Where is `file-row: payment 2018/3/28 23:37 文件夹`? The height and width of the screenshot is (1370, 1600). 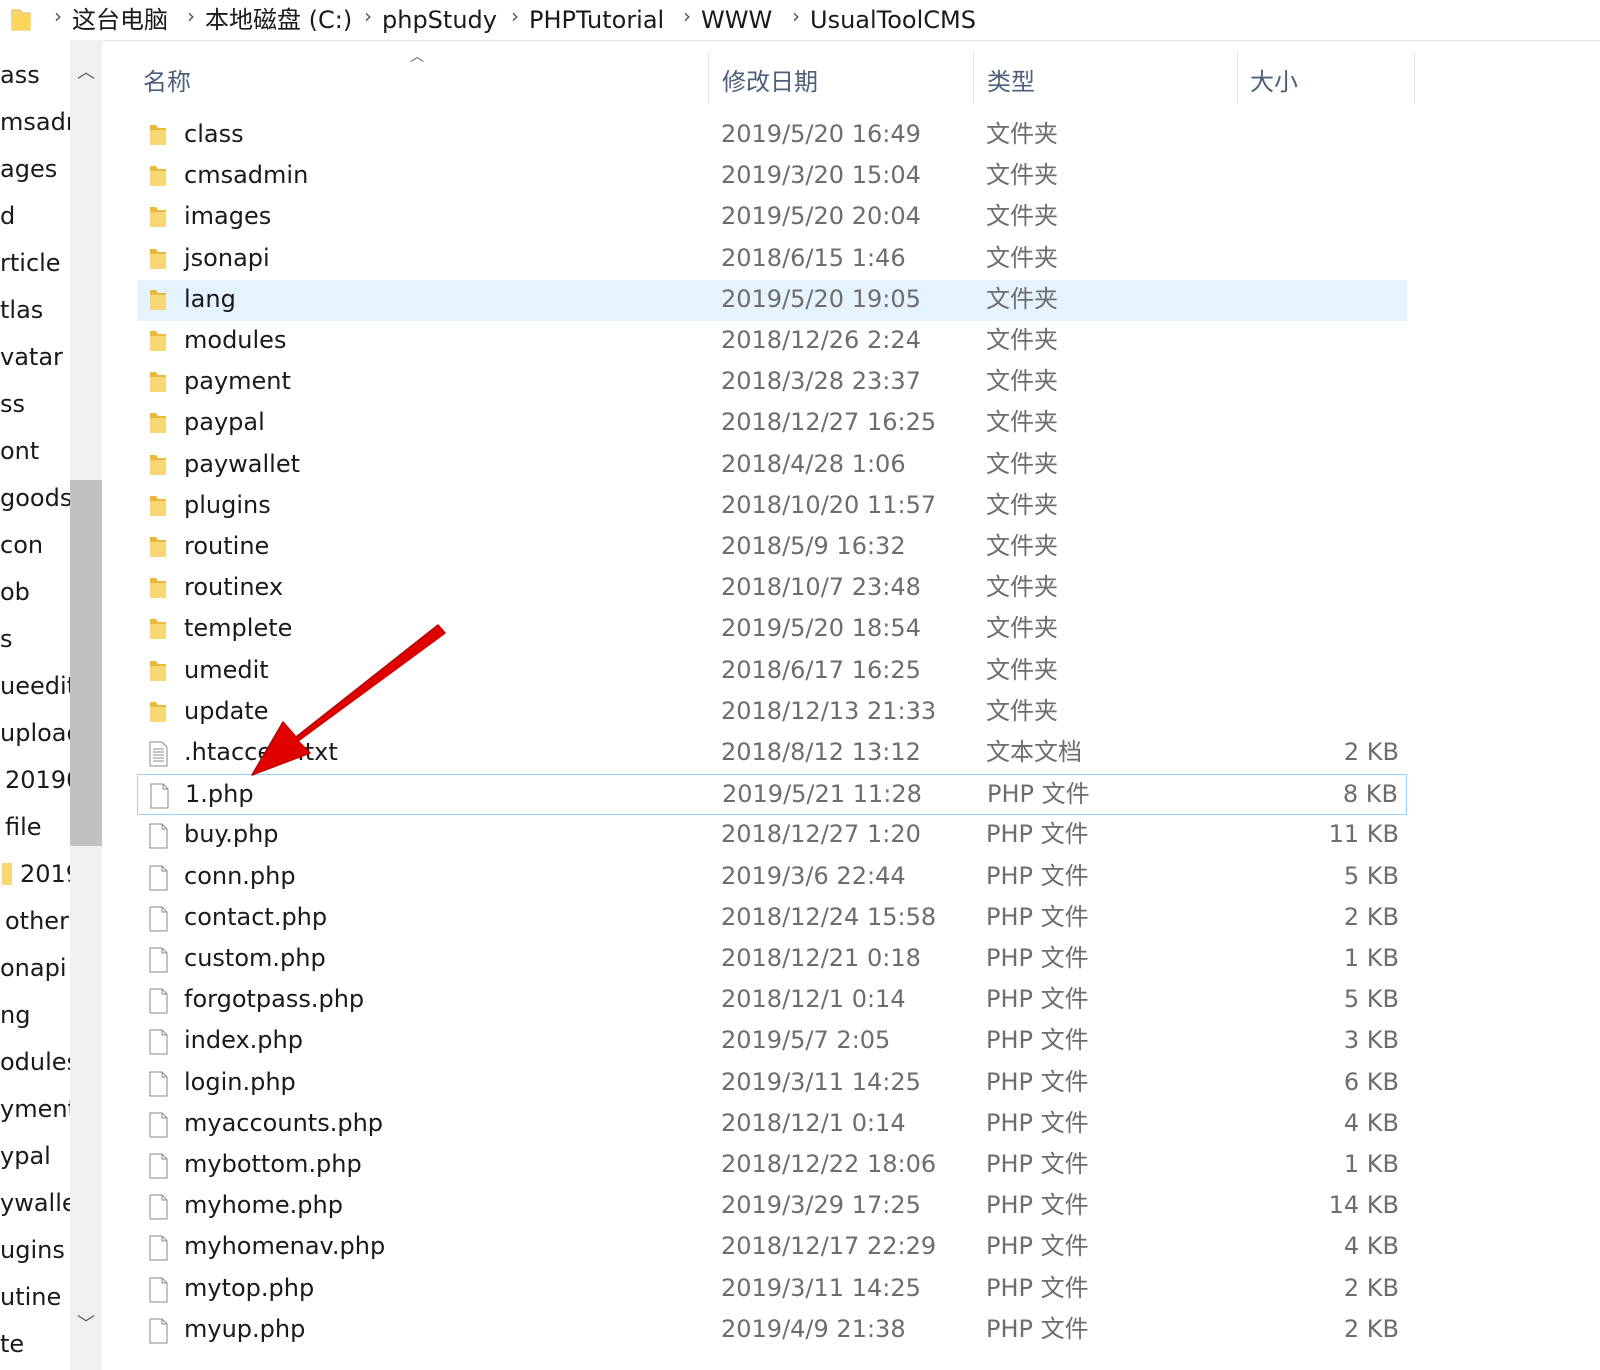 file-row: payment 2018/3/28 23:37 文件夹 is located at coordinates (772, 382).